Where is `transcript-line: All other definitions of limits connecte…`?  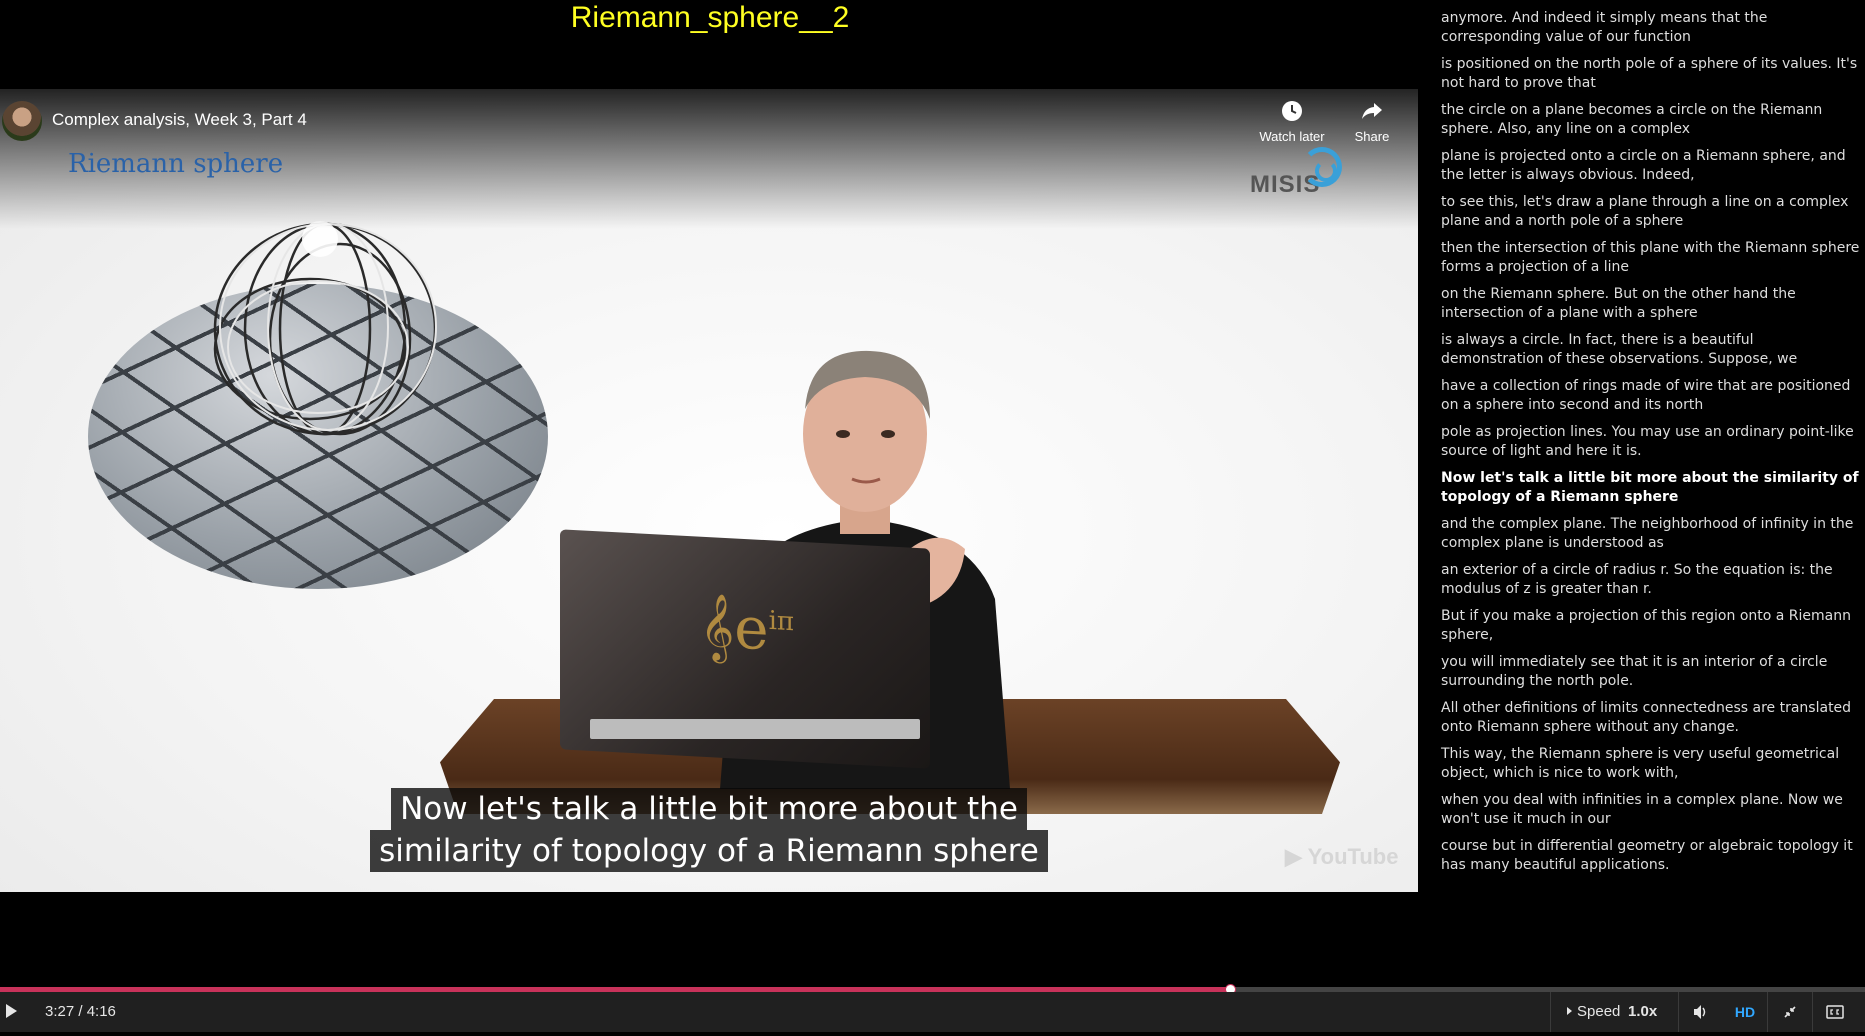
transcript-line: All other definitions of limits connecte… is located at coordinates (1650, 718).